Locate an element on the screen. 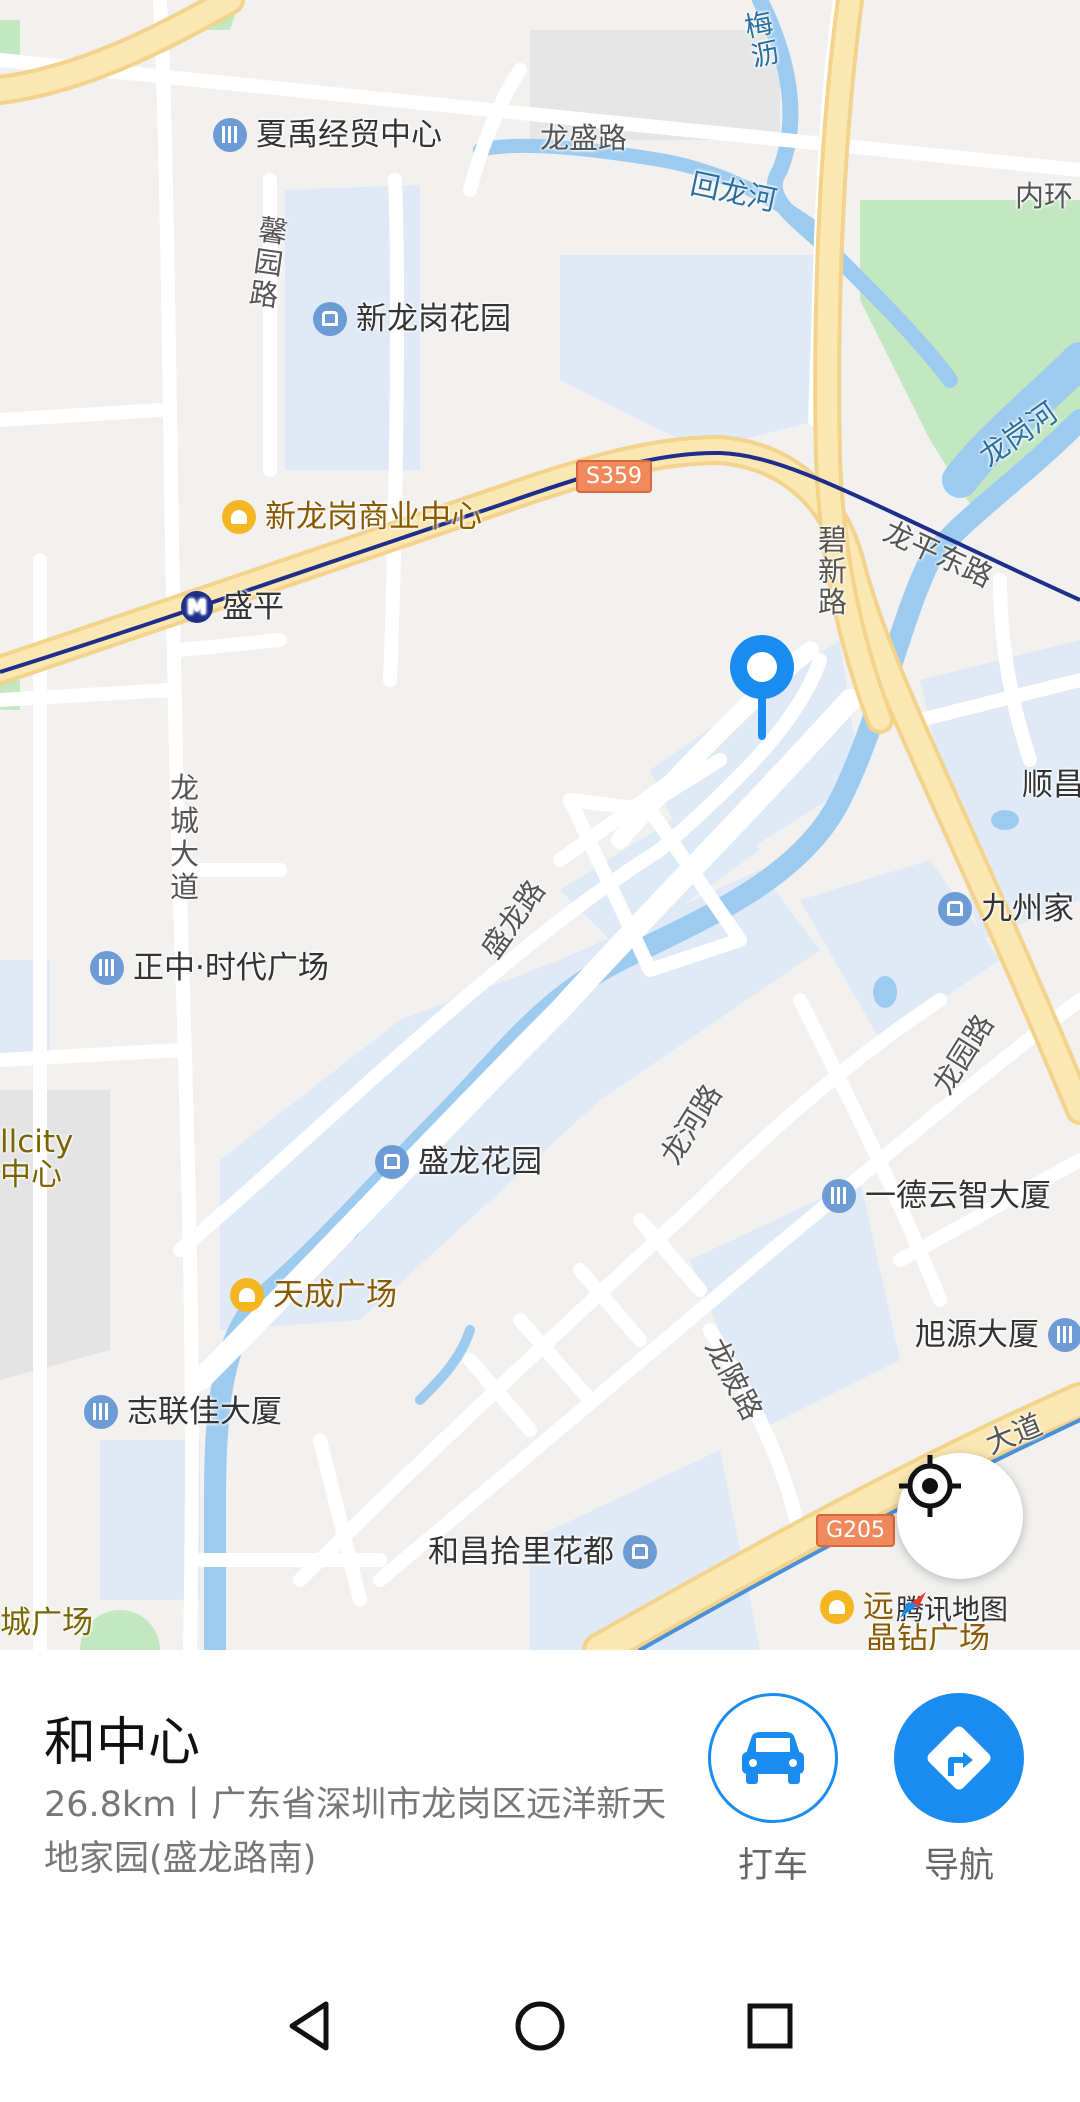  poi-allcity-line2: 中心 is located at coordinates (31, 1175).